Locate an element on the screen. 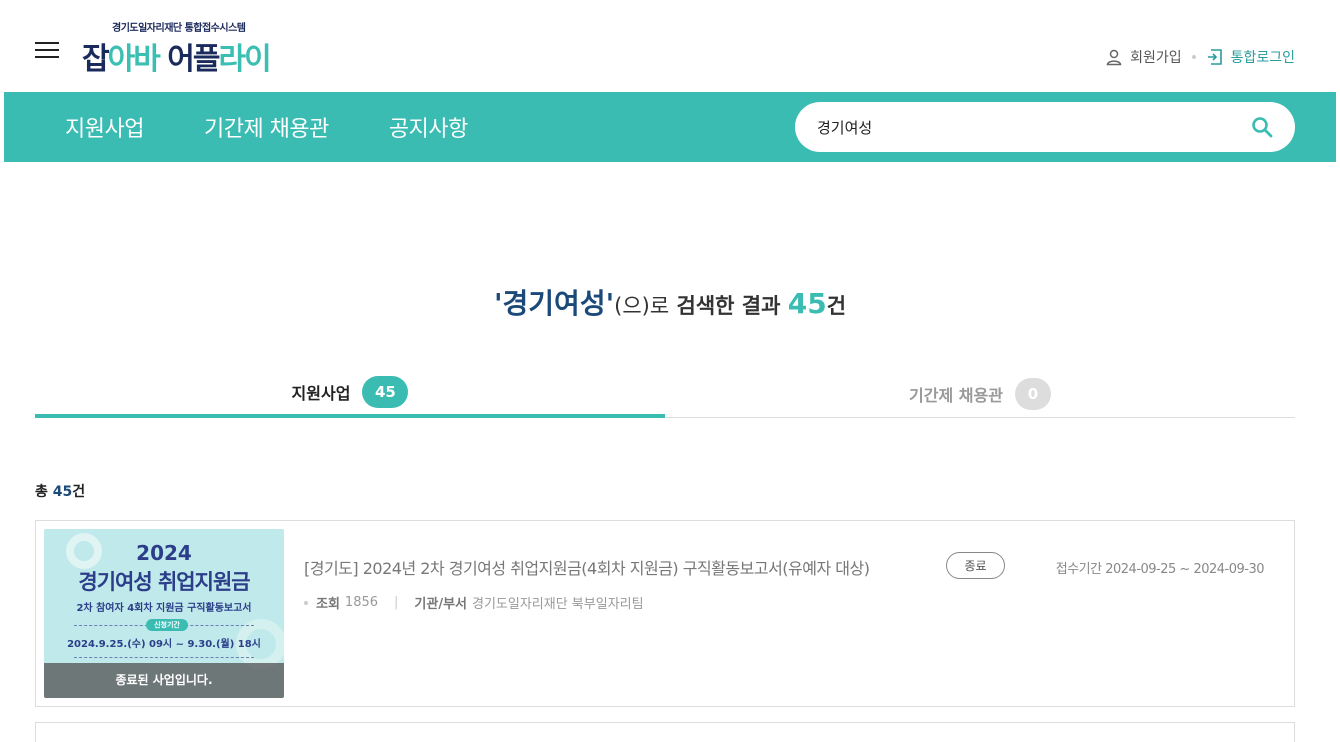 This screenshot has width=1340, height=742. logo: 잡아바 어플라이 is located at coordinates (177, 56).